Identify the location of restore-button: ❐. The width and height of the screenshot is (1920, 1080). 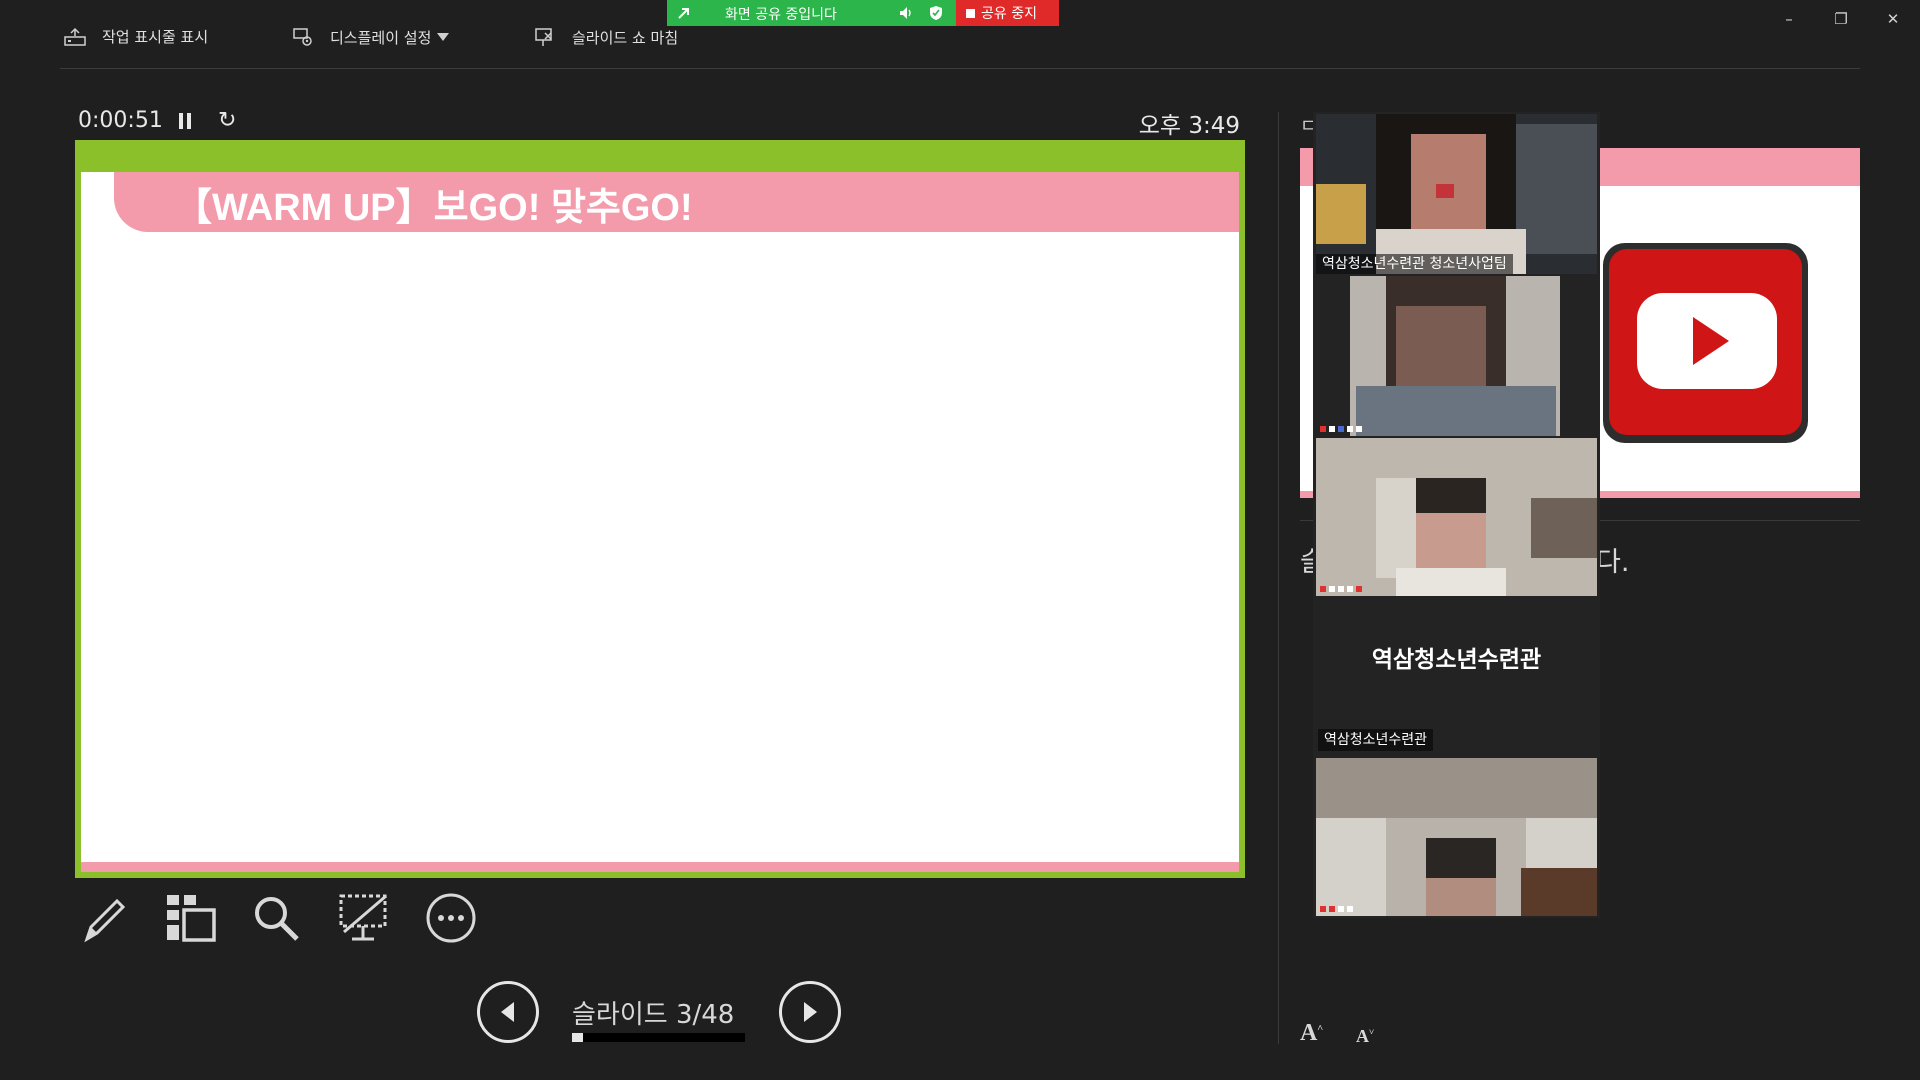
(1841, 19).